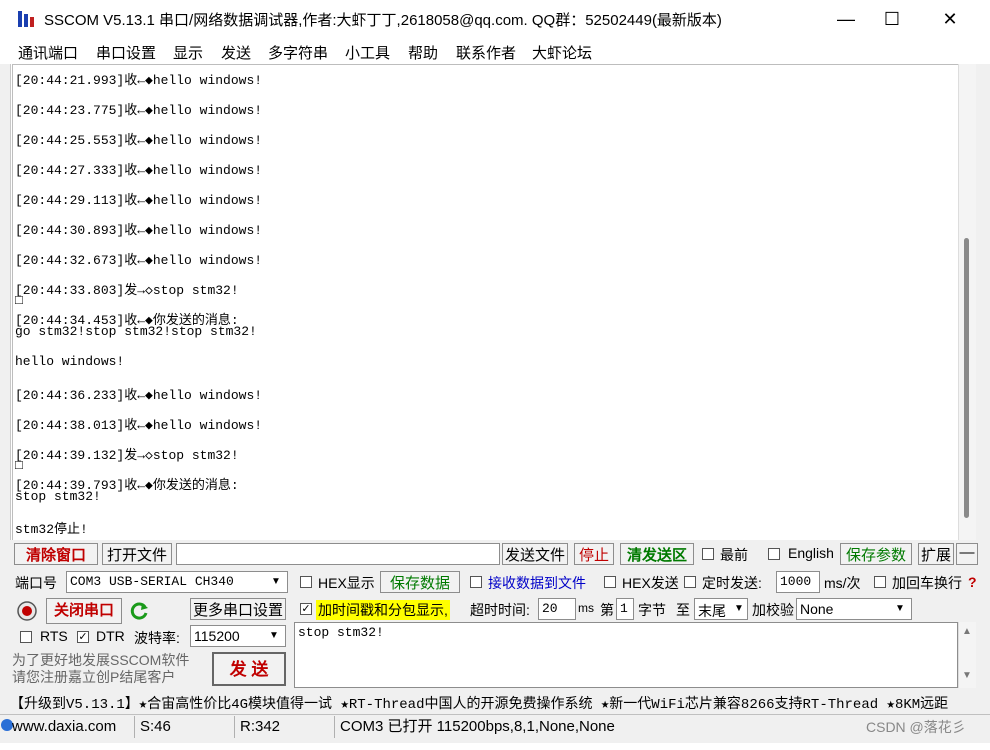 The width and height of the screenshot is (990, 750). I want to click on port-label: 端口号, so click(36, 583).